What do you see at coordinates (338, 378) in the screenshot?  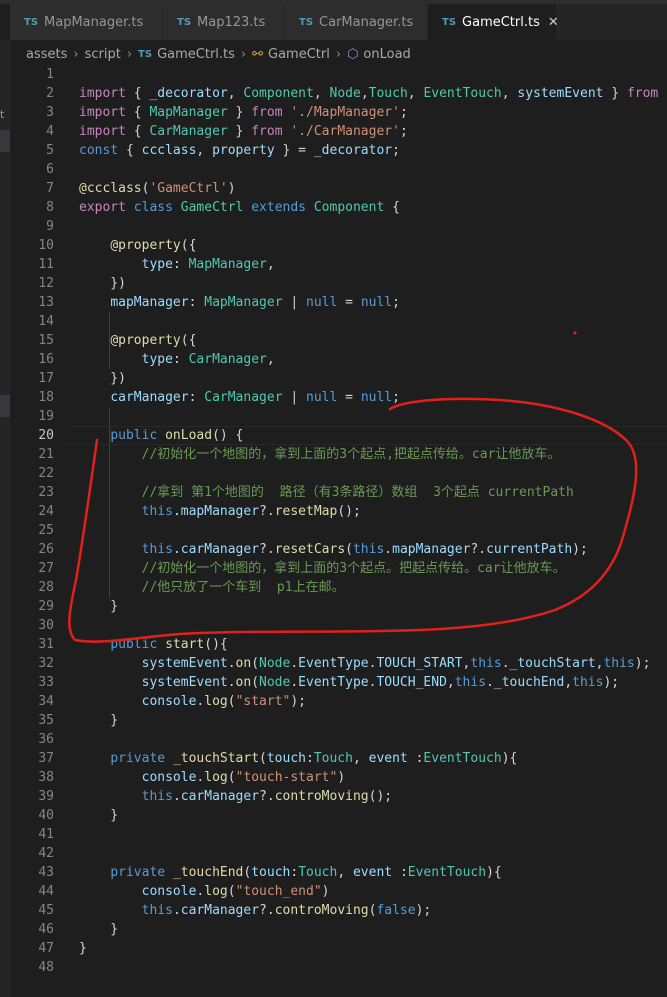 I see `code-line: 17 })` at bounding box center [338, 378].